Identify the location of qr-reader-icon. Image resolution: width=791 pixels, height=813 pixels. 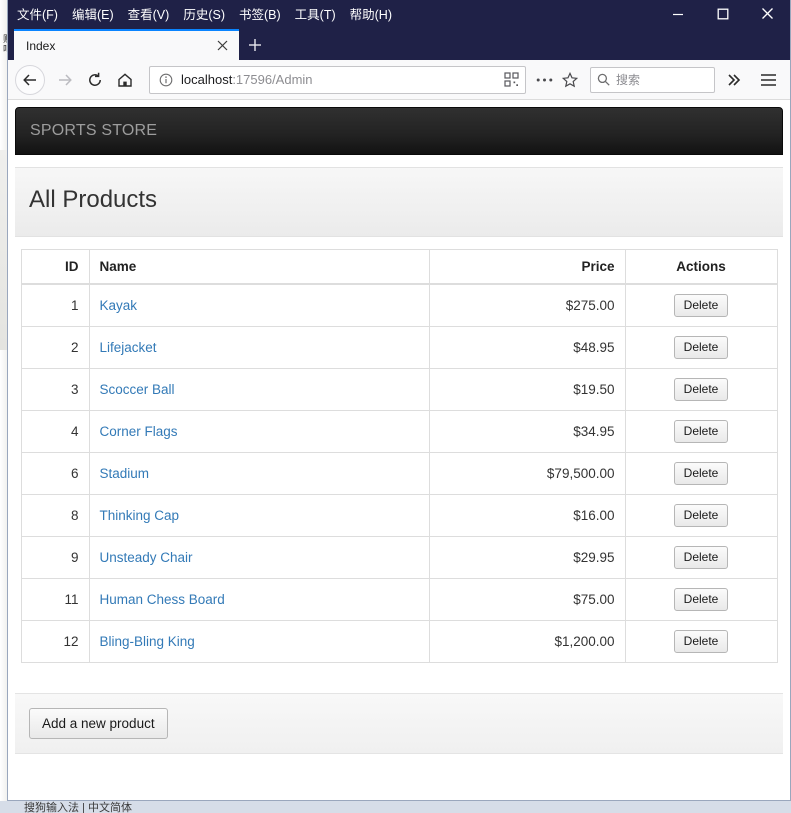
(511, 79).